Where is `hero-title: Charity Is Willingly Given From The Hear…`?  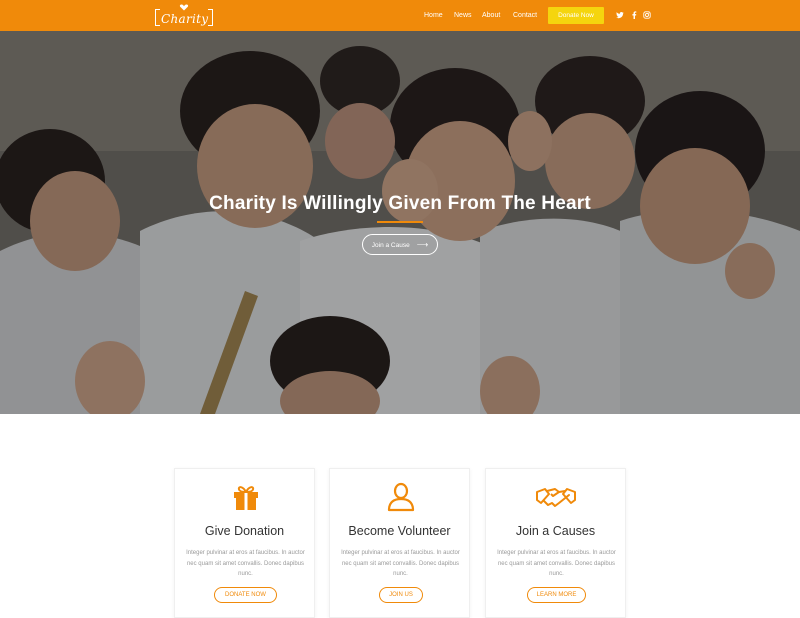 hero-title: Charity Is Willingly Given From The Hear… is located at coordinates (400, 203).